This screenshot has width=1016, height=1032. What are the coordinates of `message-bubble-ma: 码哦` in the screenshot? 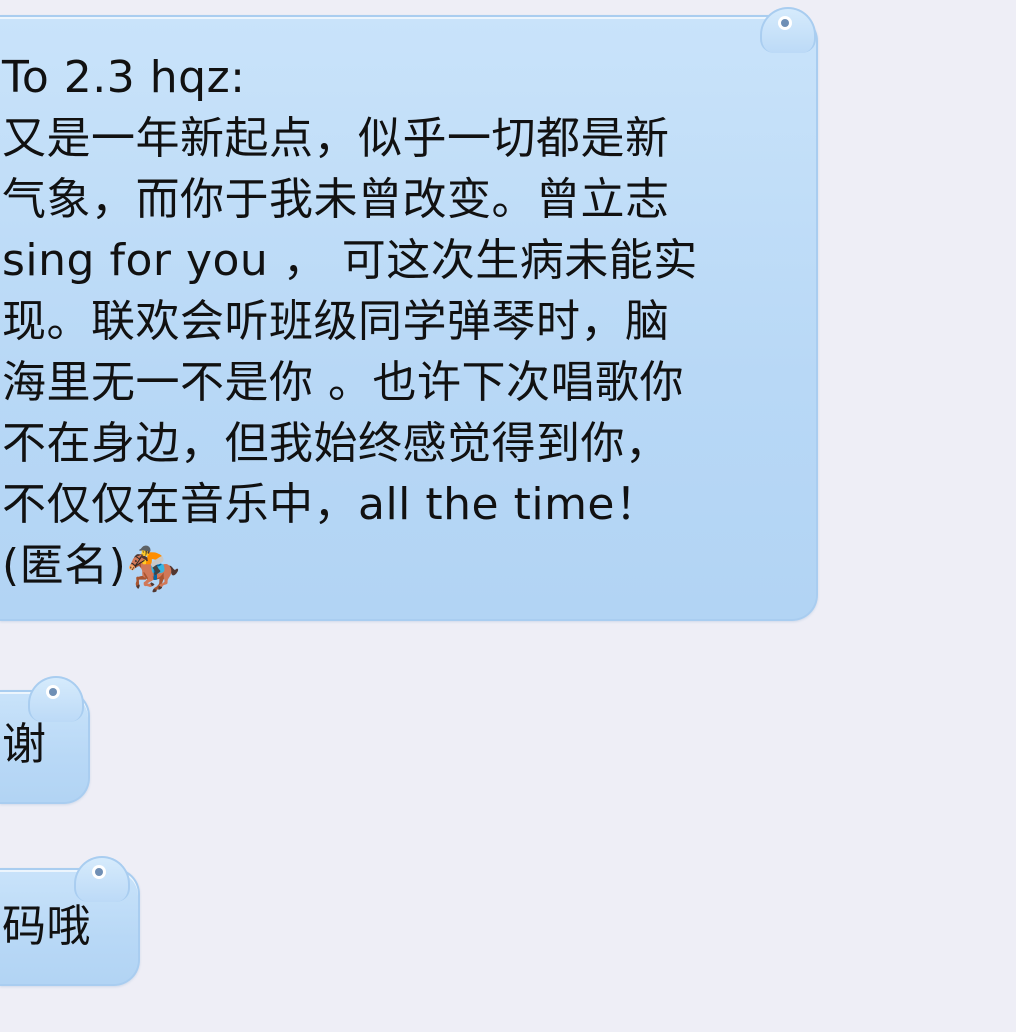 It's located at (70, 921).